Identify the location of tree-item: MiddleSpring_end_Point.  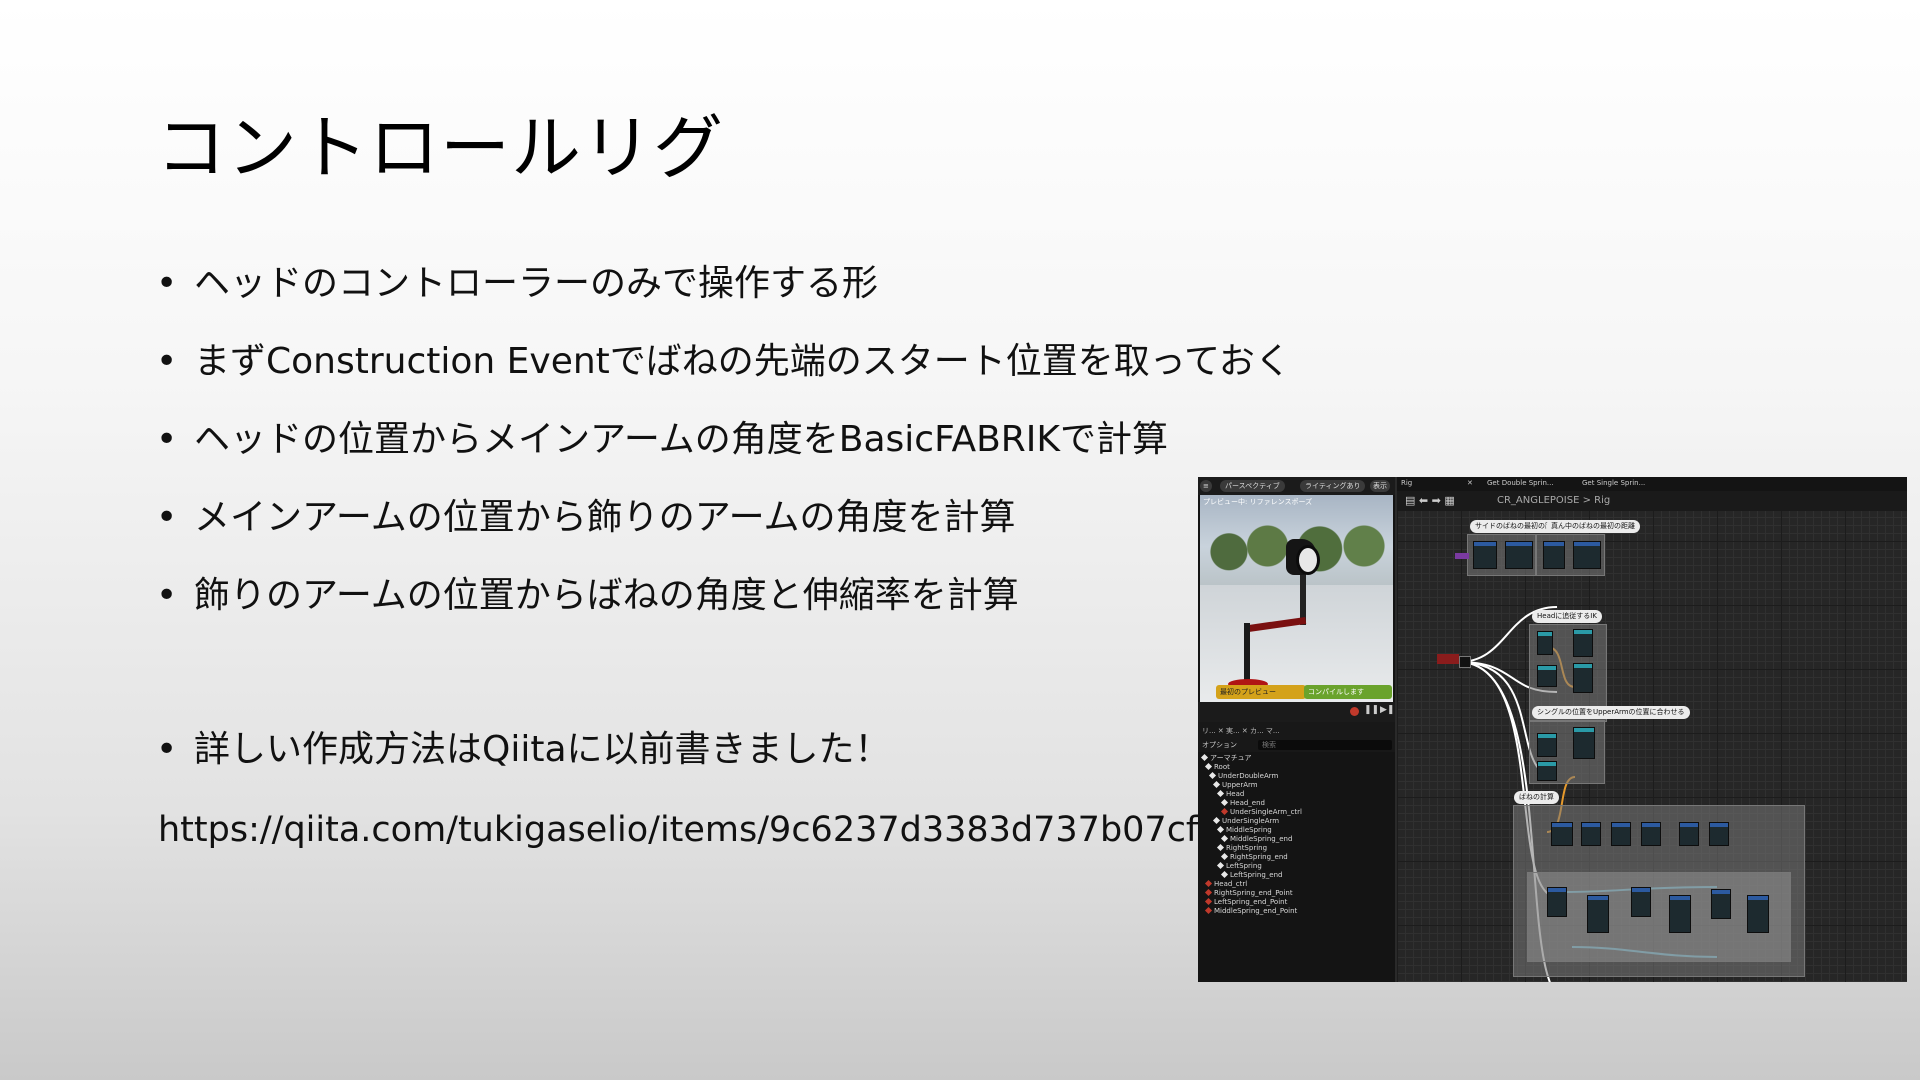
(1250, 911).